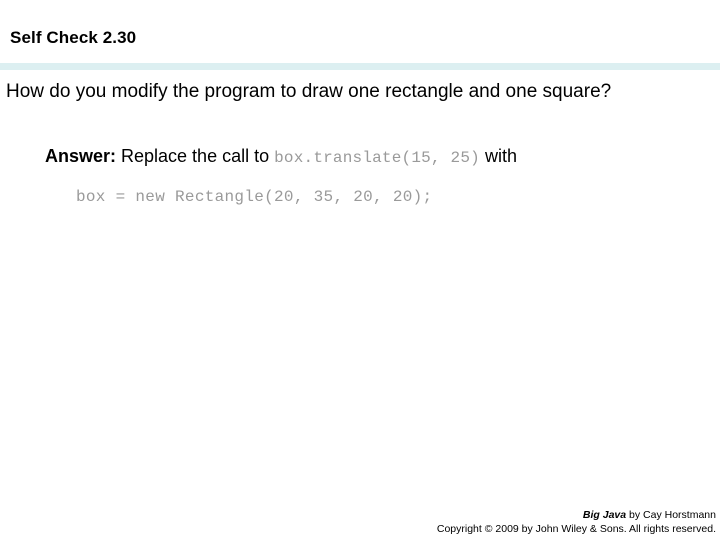 The height and width of the screenshot is (540, 720). What do you see at coordinates (81, 156) in the screenshot?
I see `answer-label: Answer:` at bounding box center [81, 156].